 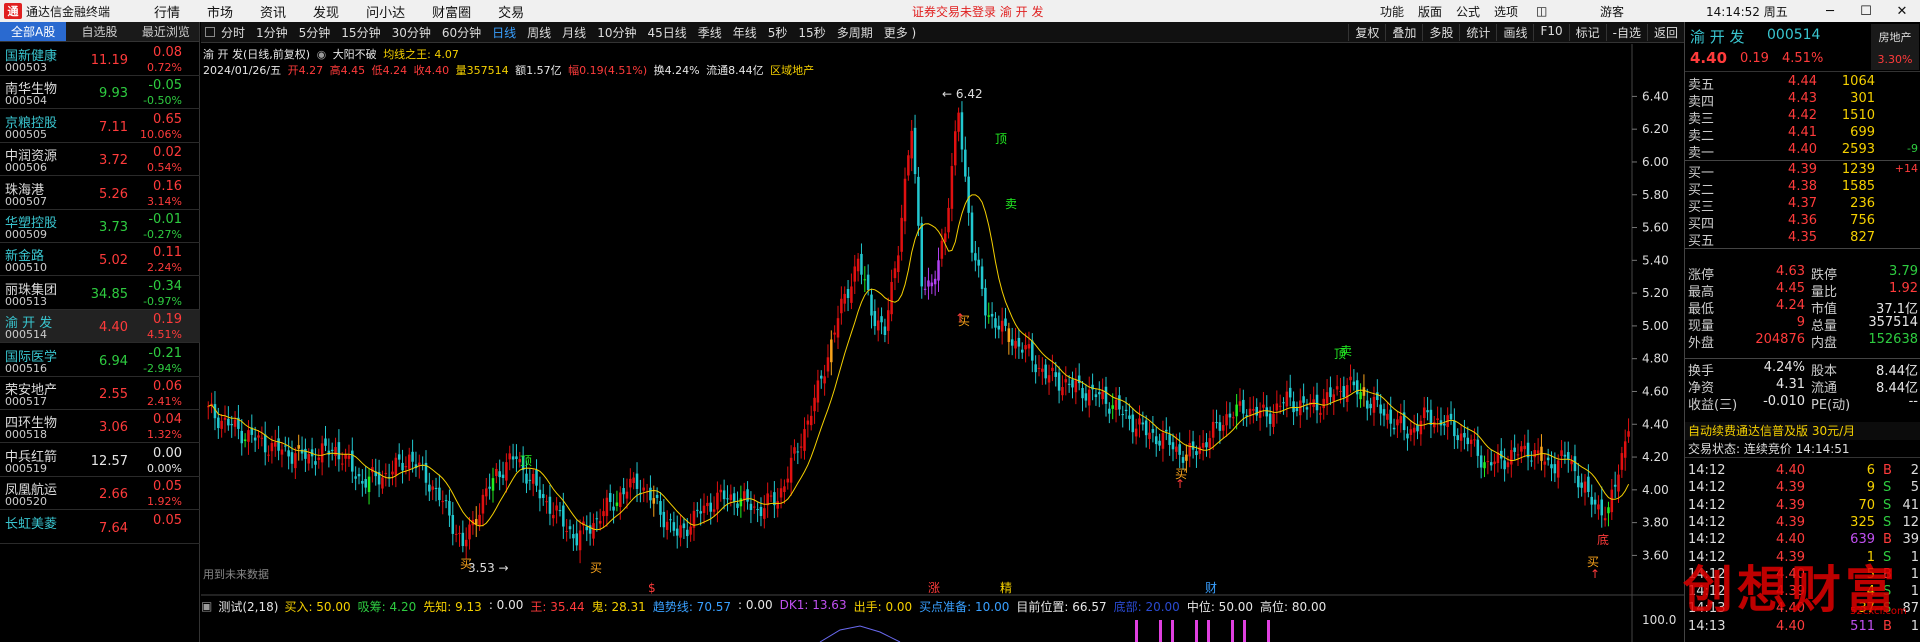 What do you see at coordinates (1655, 162) in the screenshot?
I see `y-tick-label: 6.00` at bounding box center [1655, 162].